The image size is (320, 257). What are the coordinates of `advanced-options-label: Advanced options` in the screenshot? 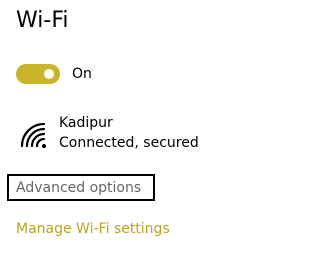 It's located at (79, 188).